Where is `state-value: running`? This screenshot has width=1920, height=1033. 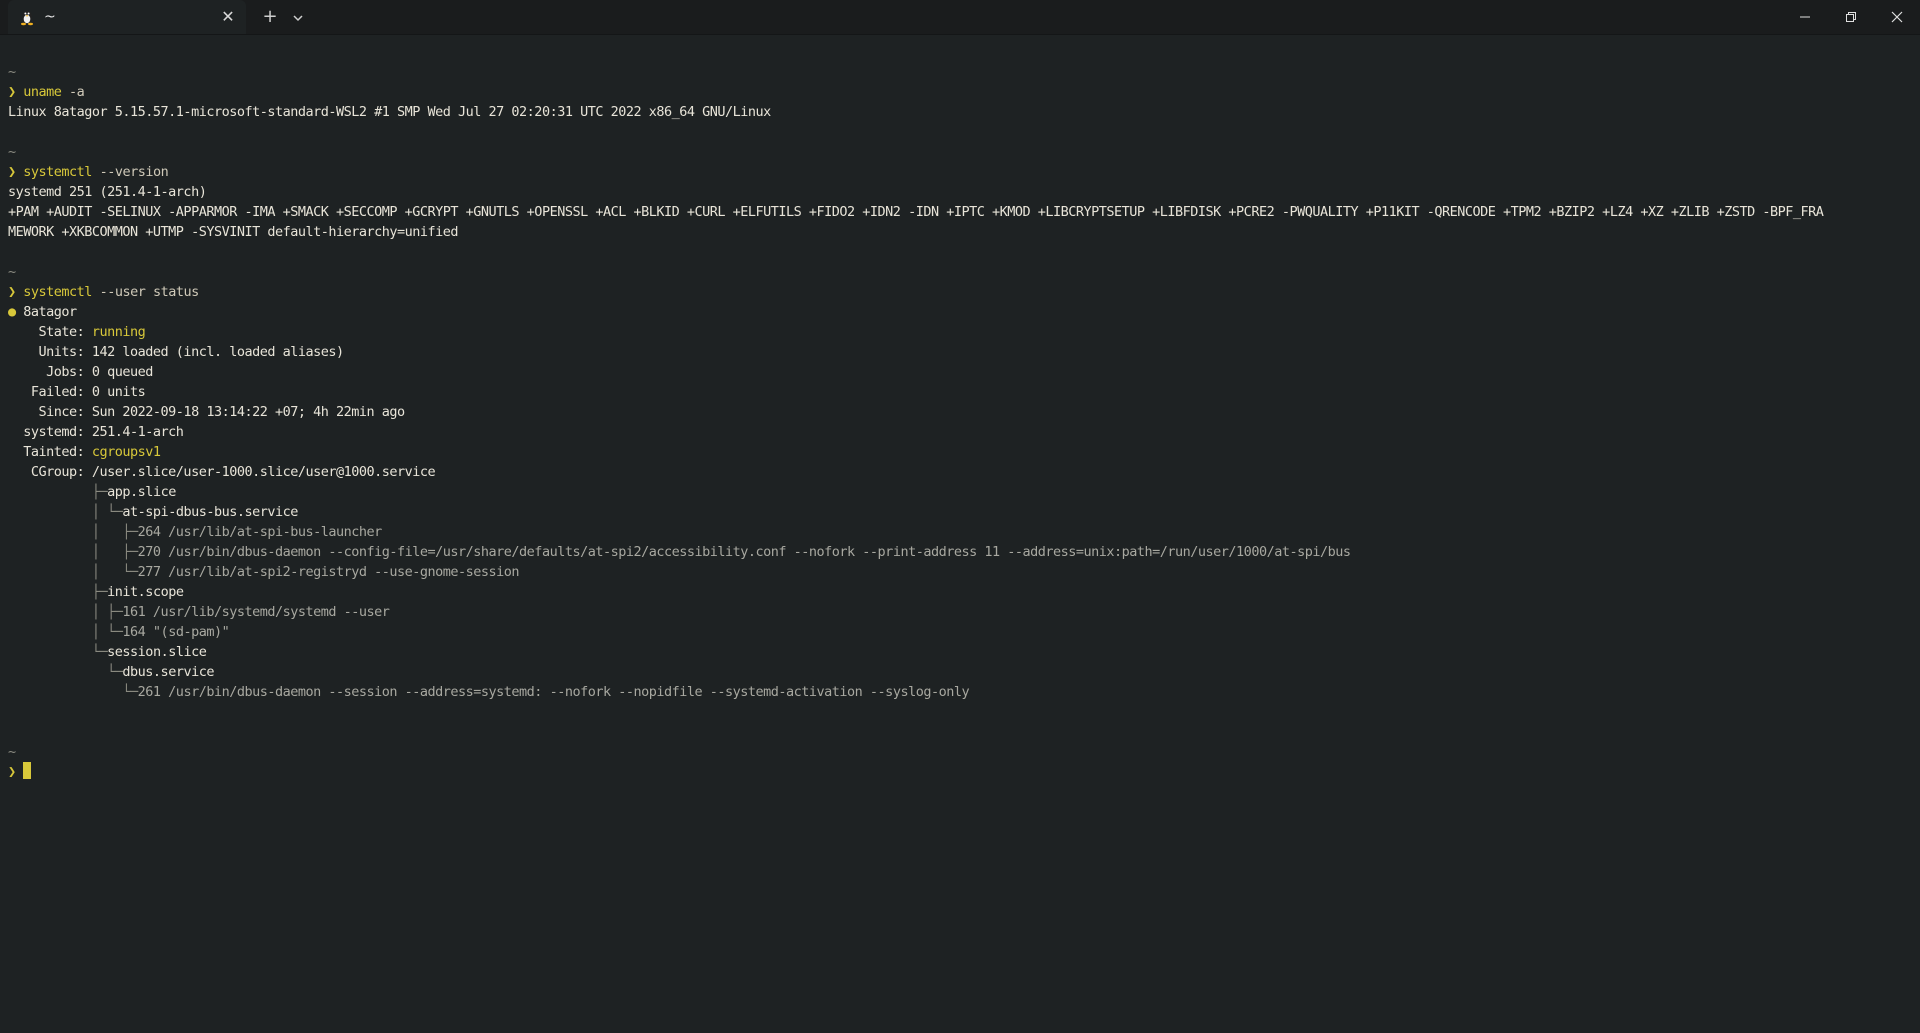
state-value: running is located at coordinates (118, 332).